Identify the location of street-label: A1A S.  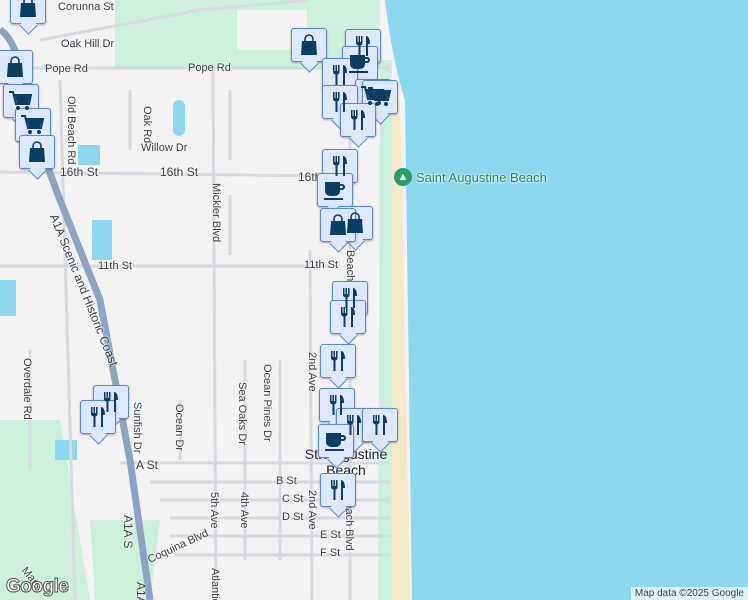
(128, 532).